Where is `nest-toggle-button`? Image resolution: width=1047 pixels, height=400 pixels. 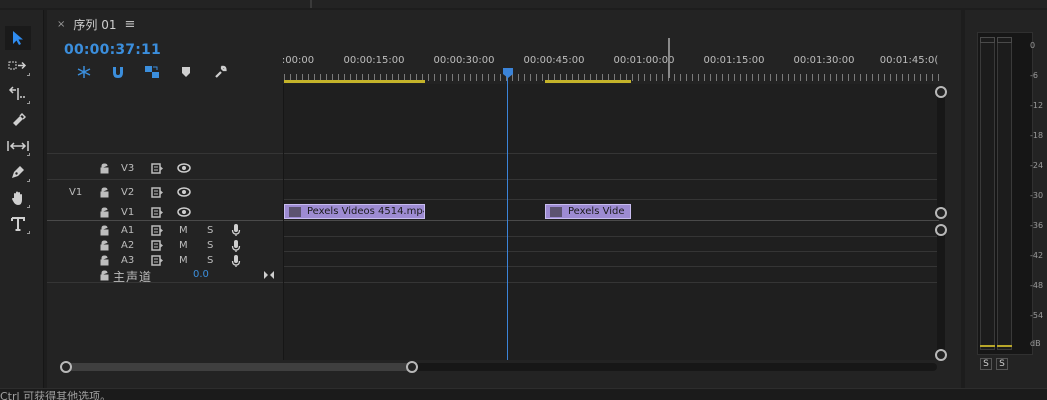 nest-toggle-button is located at coordinates (84, 72).